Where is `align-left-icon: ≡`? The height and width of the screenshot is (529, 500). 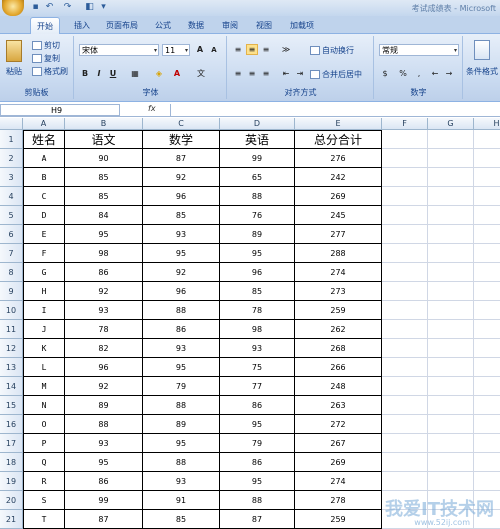 align-left-icon: ≡ is located at coordinates (238, 73).